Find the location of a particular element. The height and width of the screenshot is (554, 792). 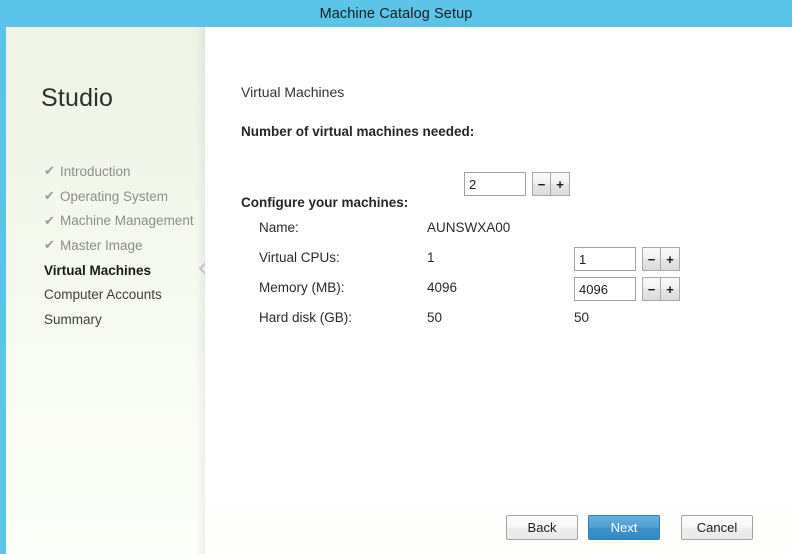

sidebar-item-introduction: ✔ Introduction is located at coordinates (105, 171).